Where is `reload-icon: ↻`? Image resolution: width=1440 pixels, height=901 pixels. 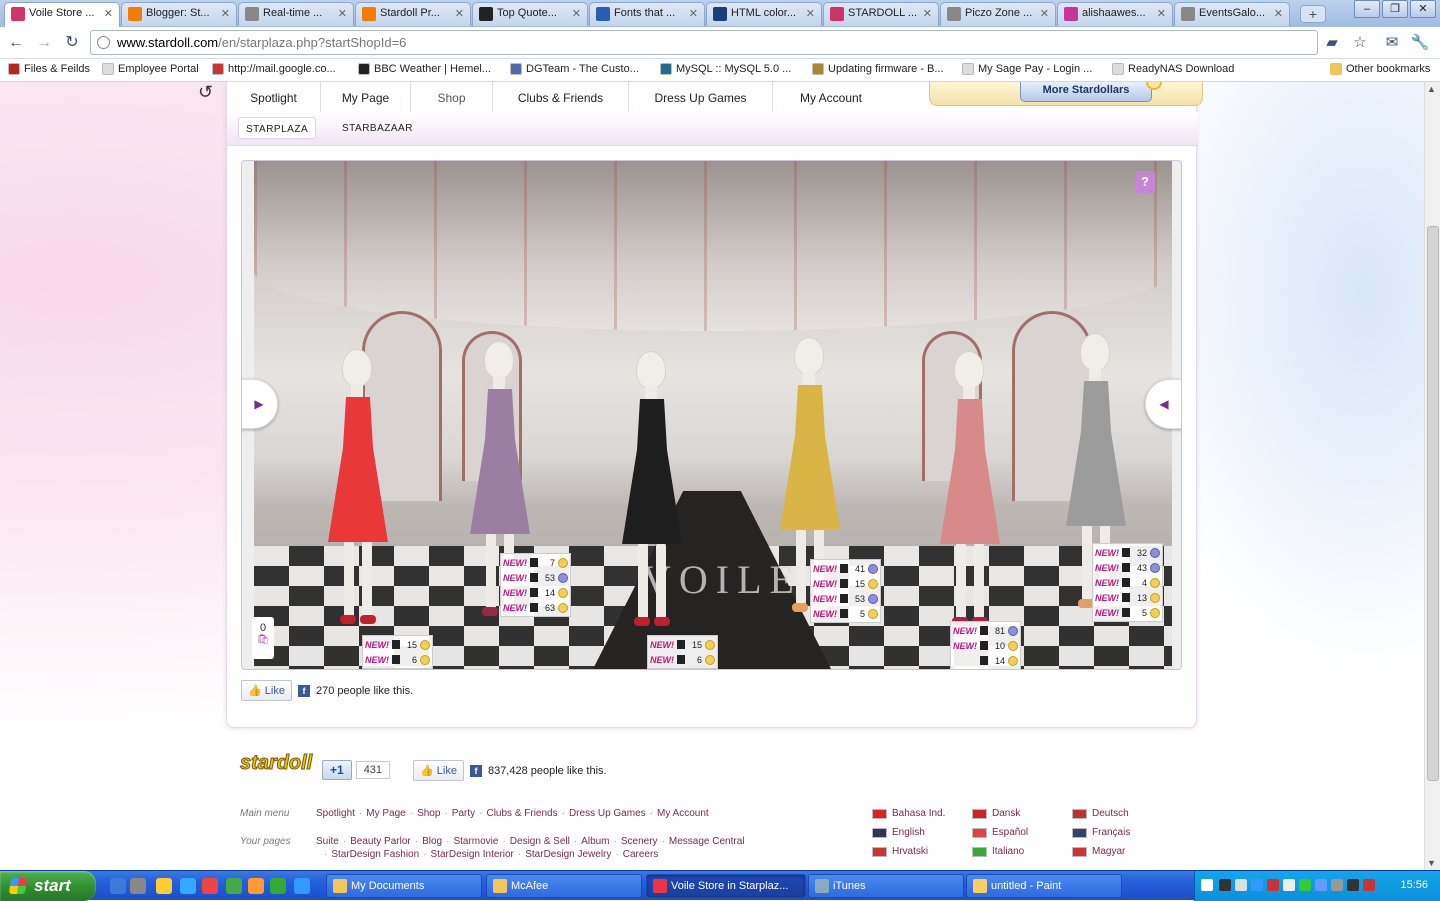 reload-icon: ↻ is located at coordinates (72, 43).